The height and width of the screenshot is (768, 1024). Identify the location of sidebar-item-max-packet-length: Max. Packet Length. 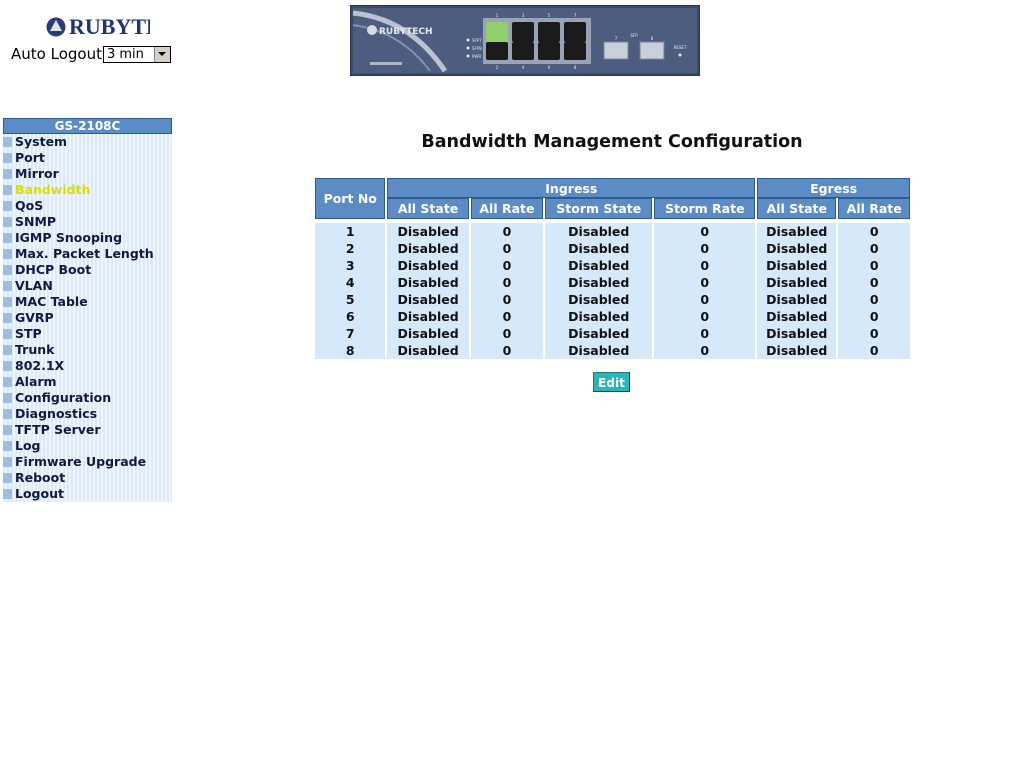
(87, 254).